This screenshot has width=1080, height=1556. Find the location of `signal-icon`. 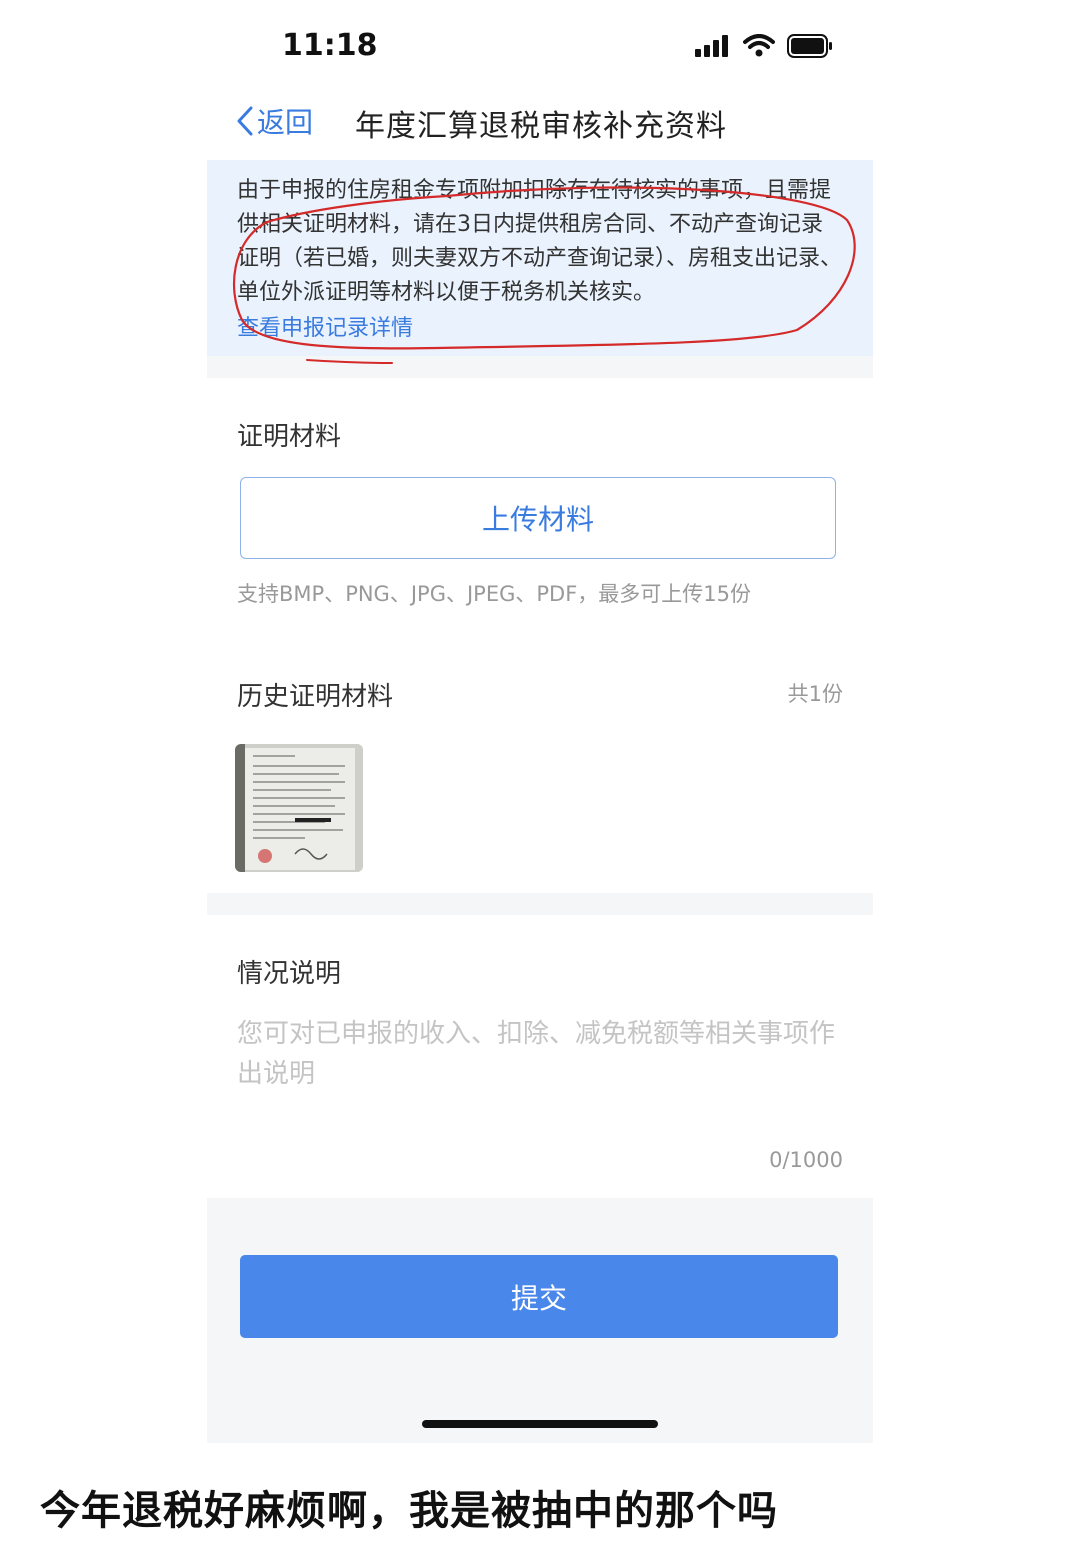

signal-icon is located at coordinates (711, 46).